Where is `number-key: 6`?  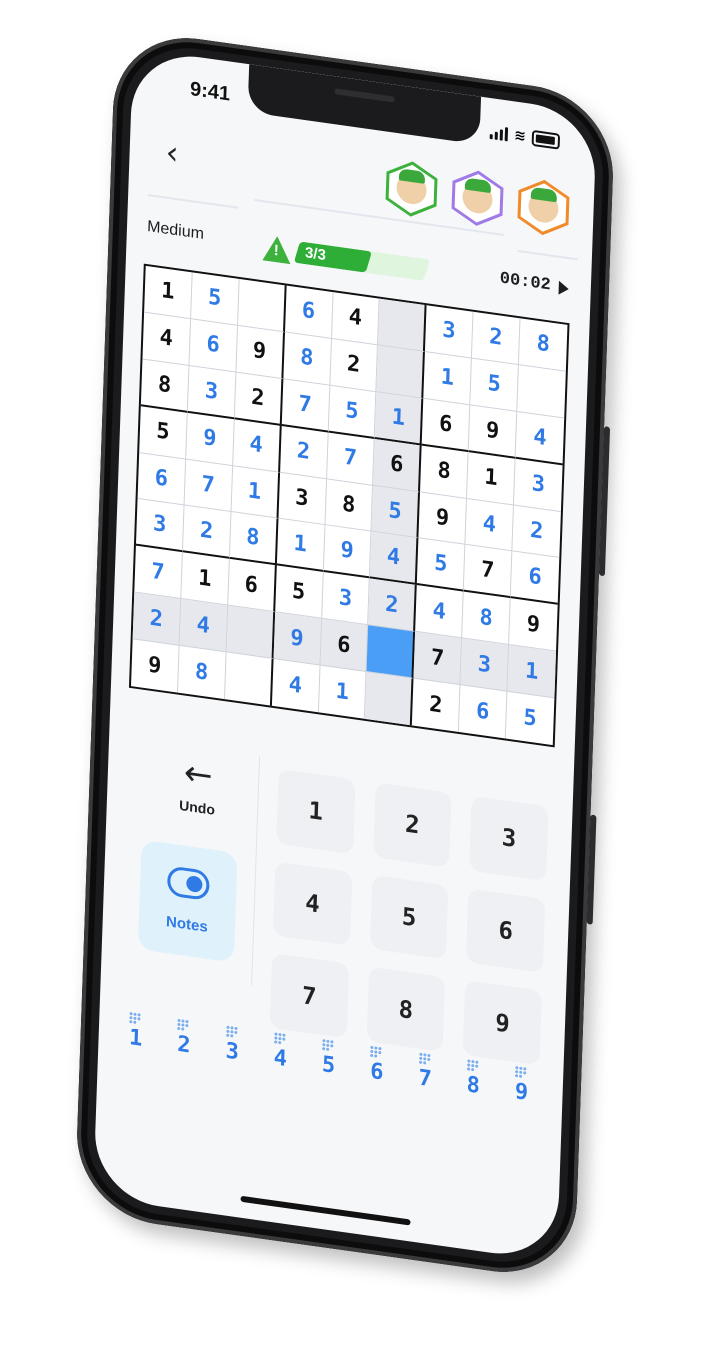
number-key: 6 is located at coordinates (506, 931).